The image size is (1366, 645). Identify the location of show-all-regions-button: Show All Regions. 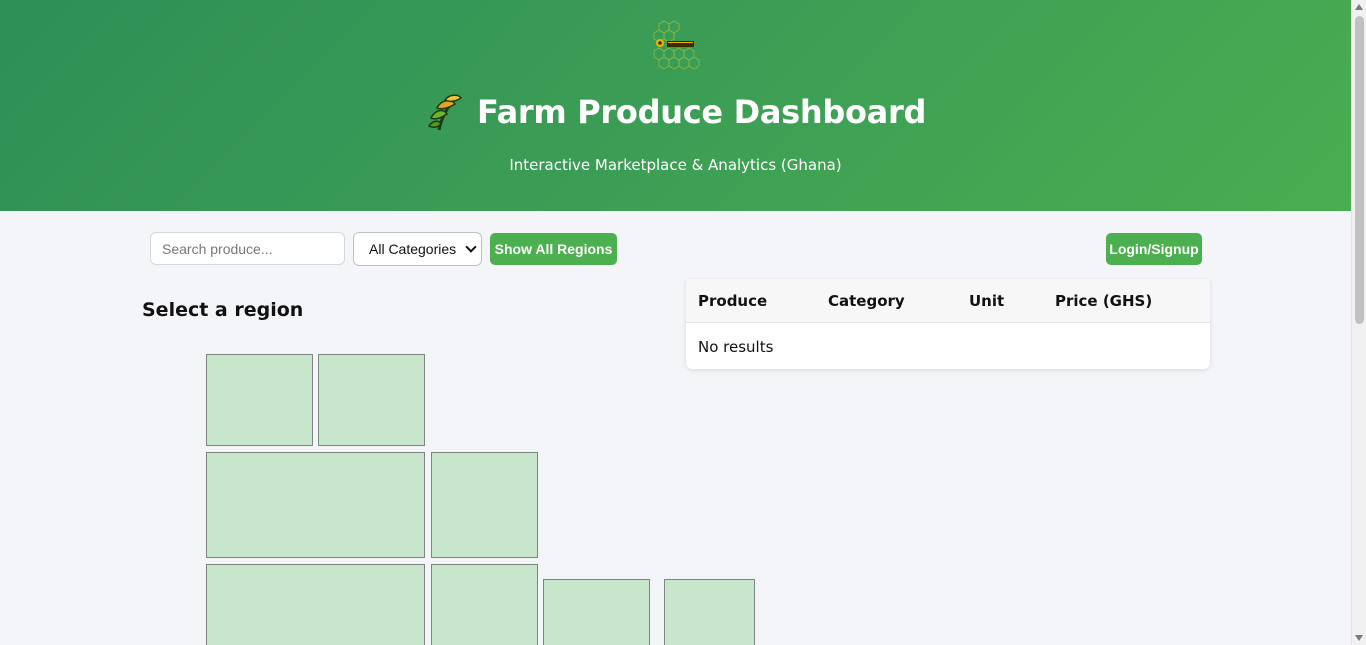
(553, 249).